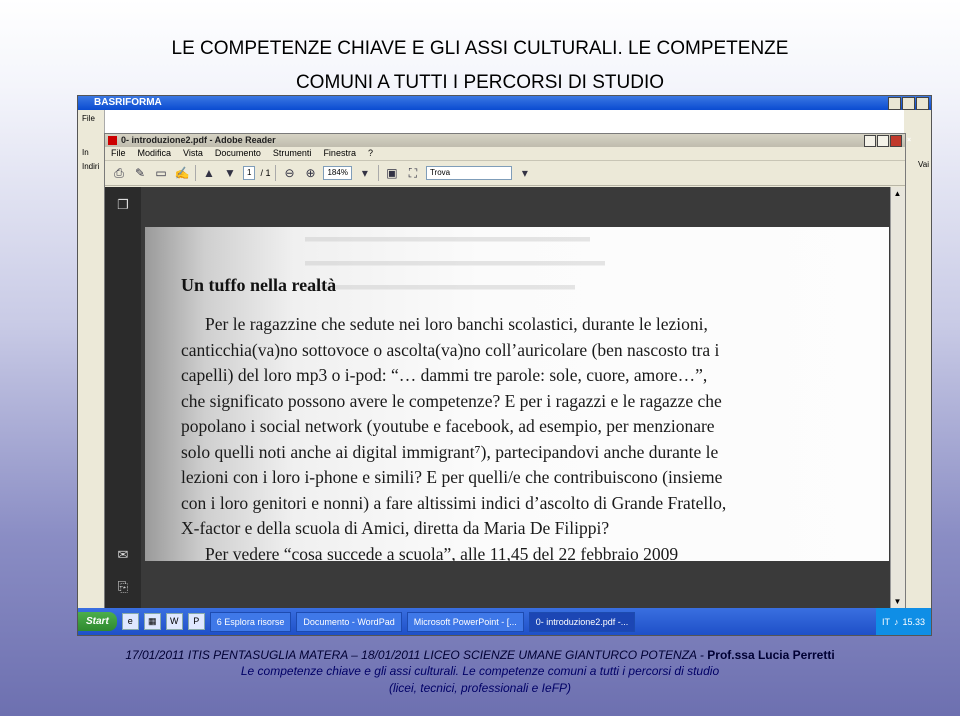 The image size is (960, 716). What do you see at coordinates (504, 103) in the screenshot?
I see `outer-window-titlebar: BASRIFORMA _ □ ×` at bounding box center [504, 103].